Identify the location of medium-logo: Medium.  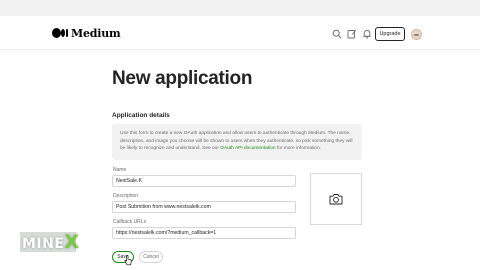
(86, 33).